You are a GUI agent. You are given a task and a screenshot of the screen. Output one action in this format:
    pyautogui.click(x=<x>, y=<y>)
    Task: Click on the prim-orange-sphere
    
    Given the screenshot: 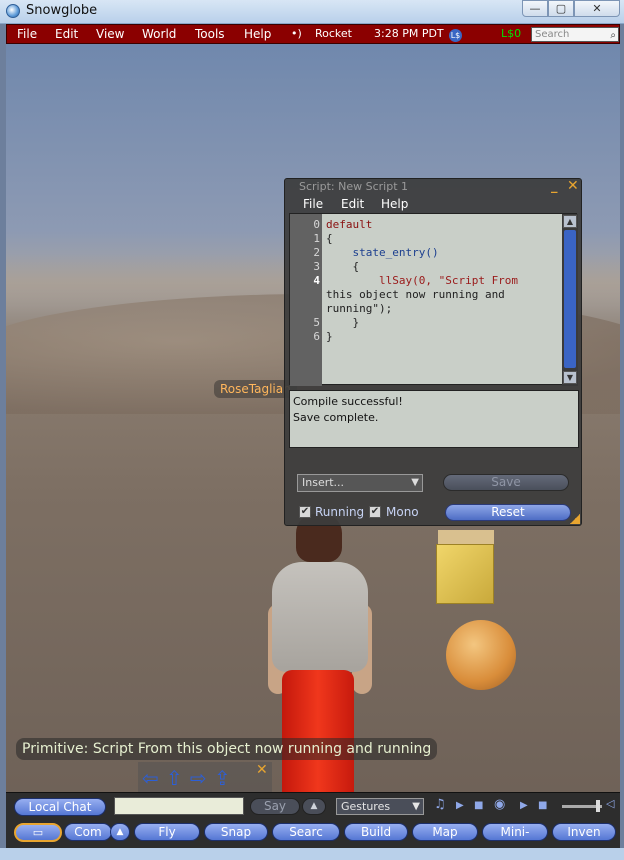 What is the action you would take?
    pyautogui.click(x=481, y=655)
    